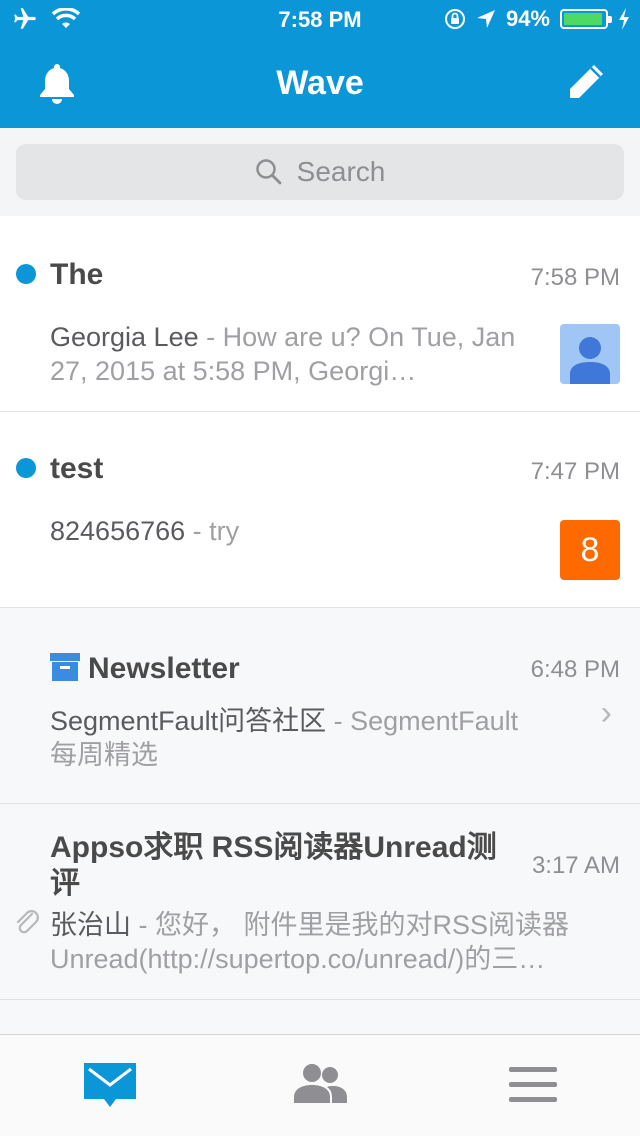  What do you see at coordinates (188, 721) in the screenshot?
I see `message-sender: SegmentFault问答社区` at bounding box center [188, 721].